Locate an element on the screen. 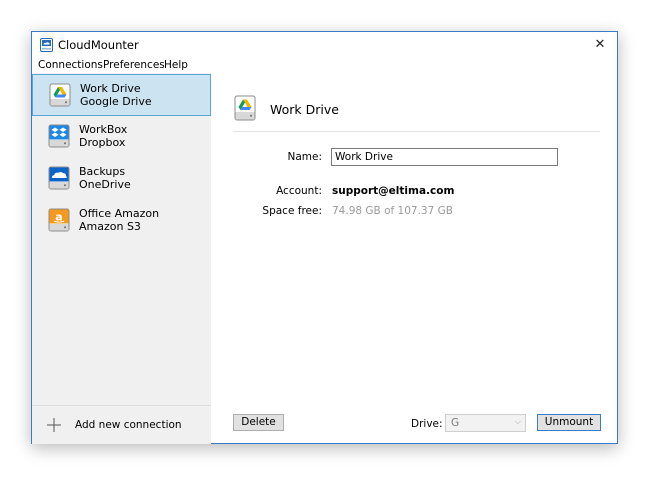  header-divider is located at coordinates (416, 131).